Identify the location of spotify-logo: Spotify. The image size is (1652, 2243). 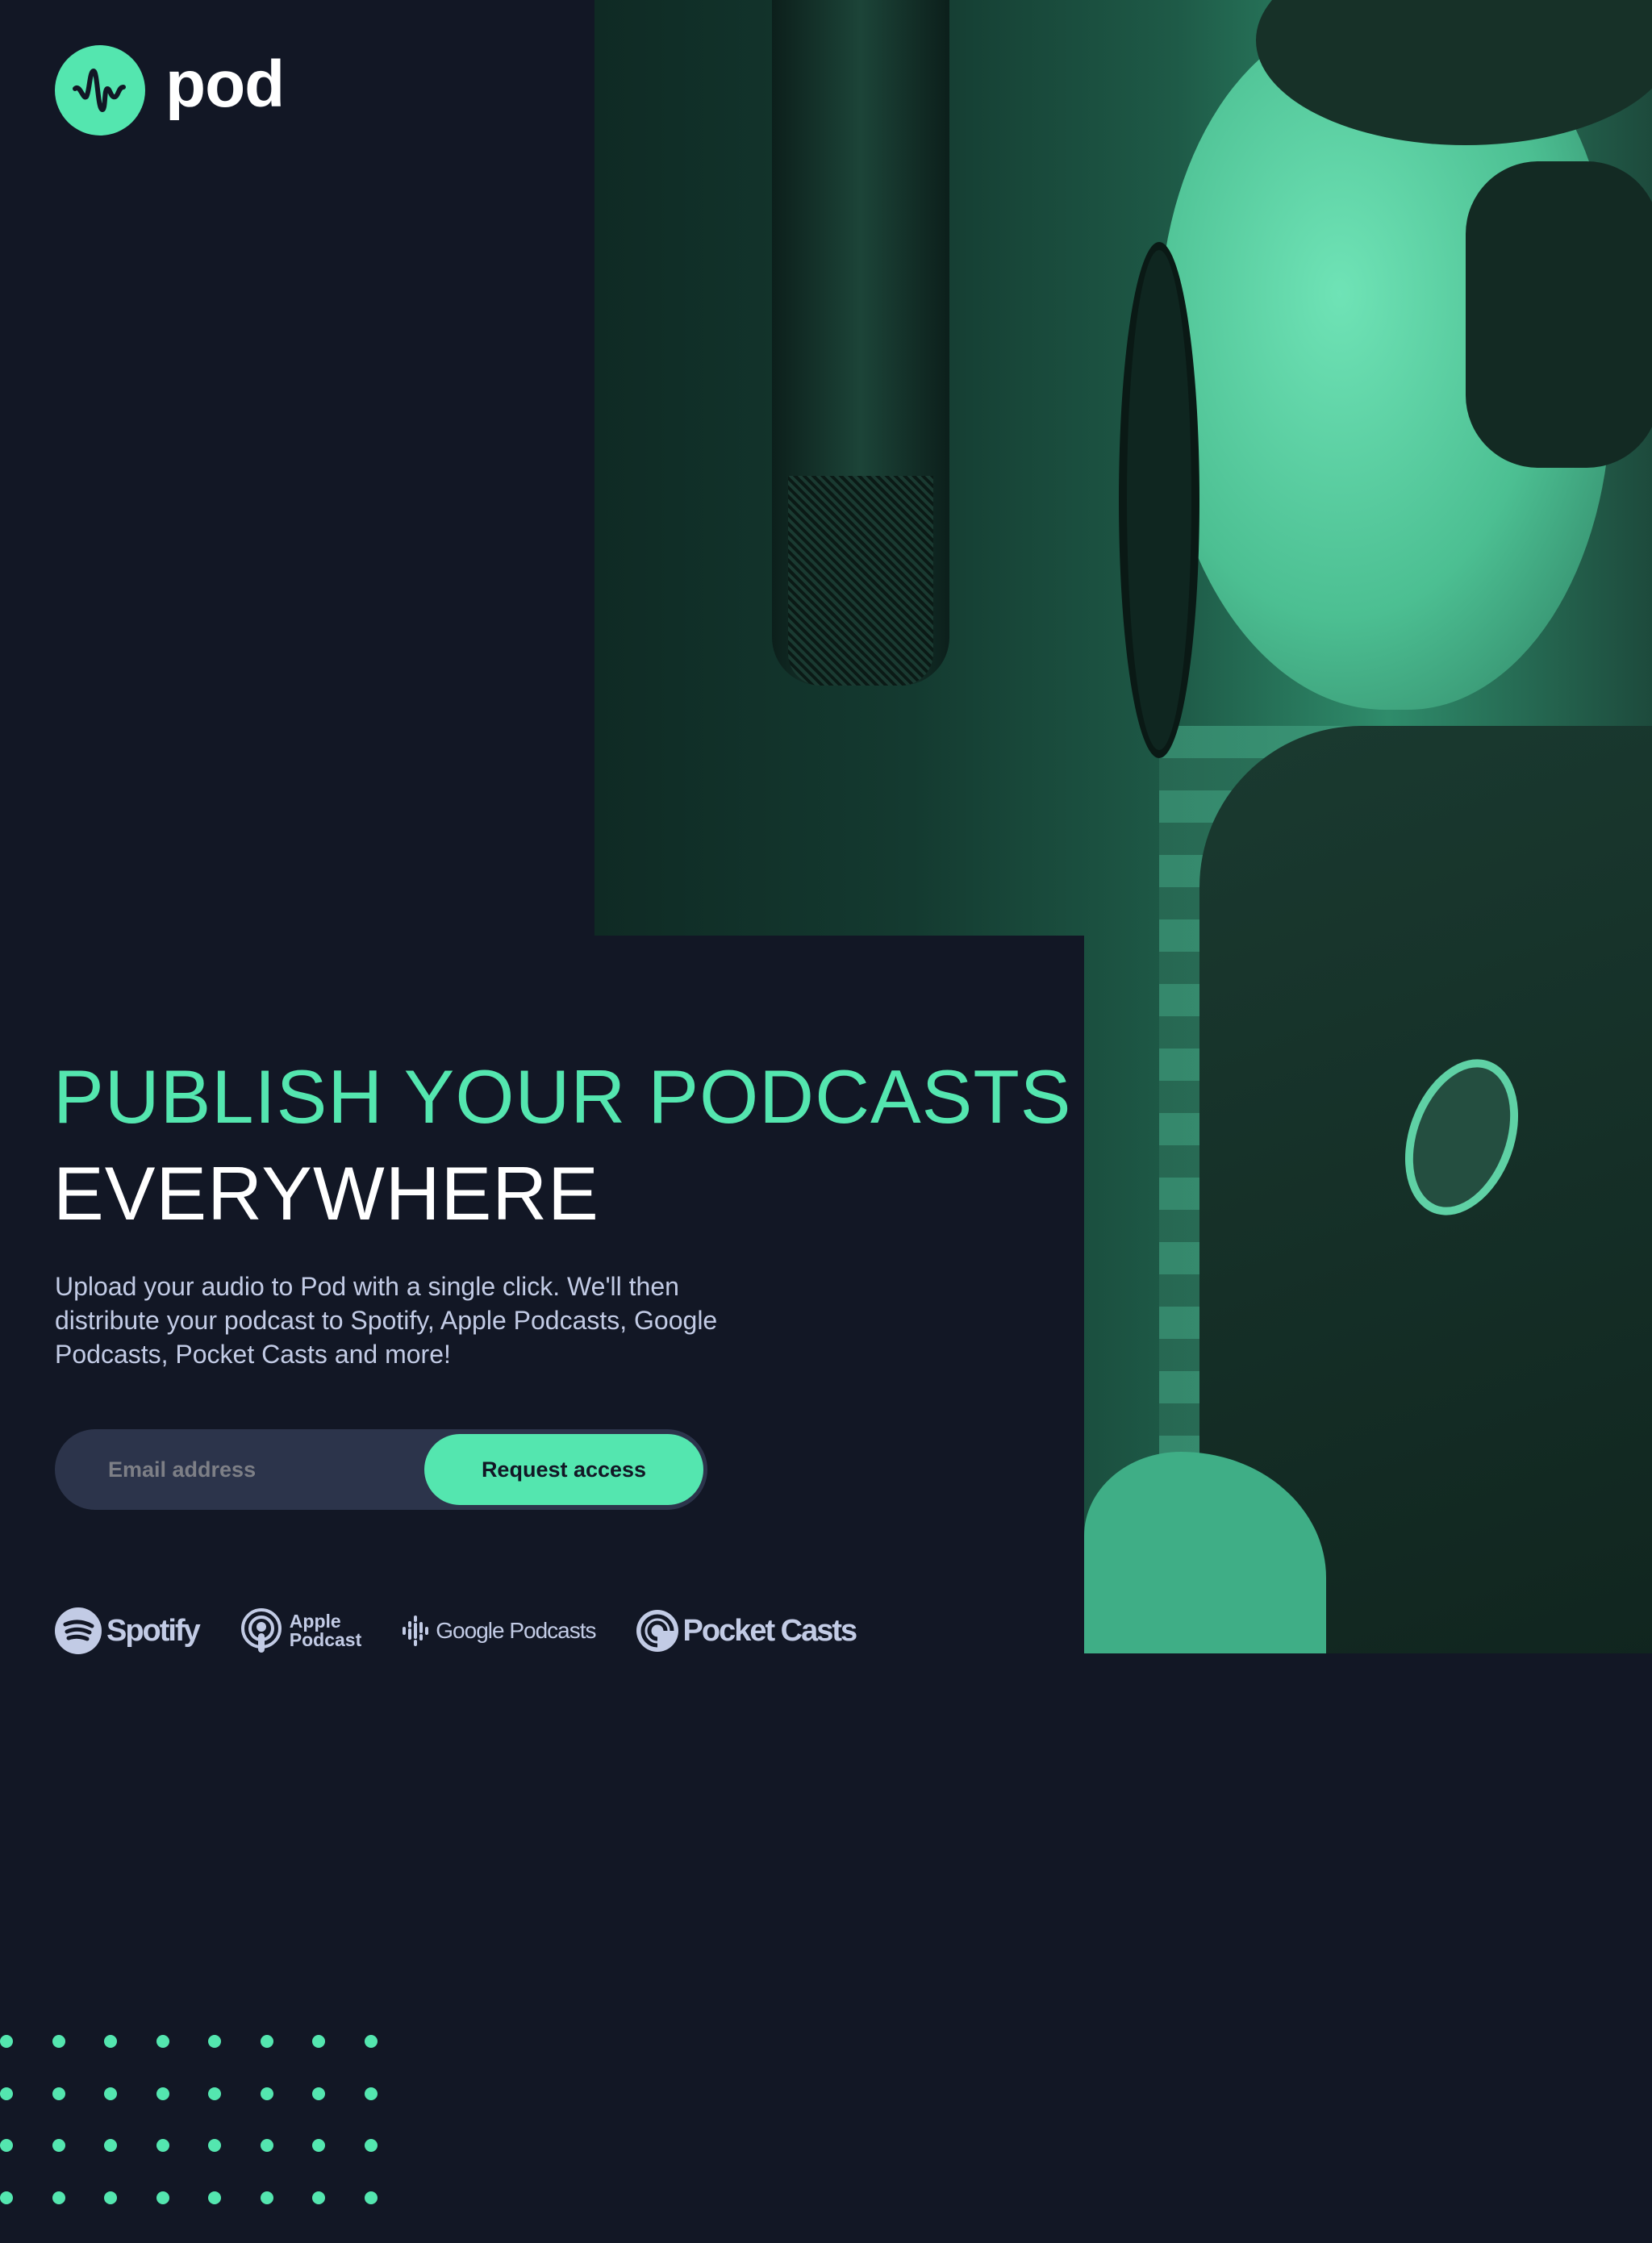
(128, 1630).